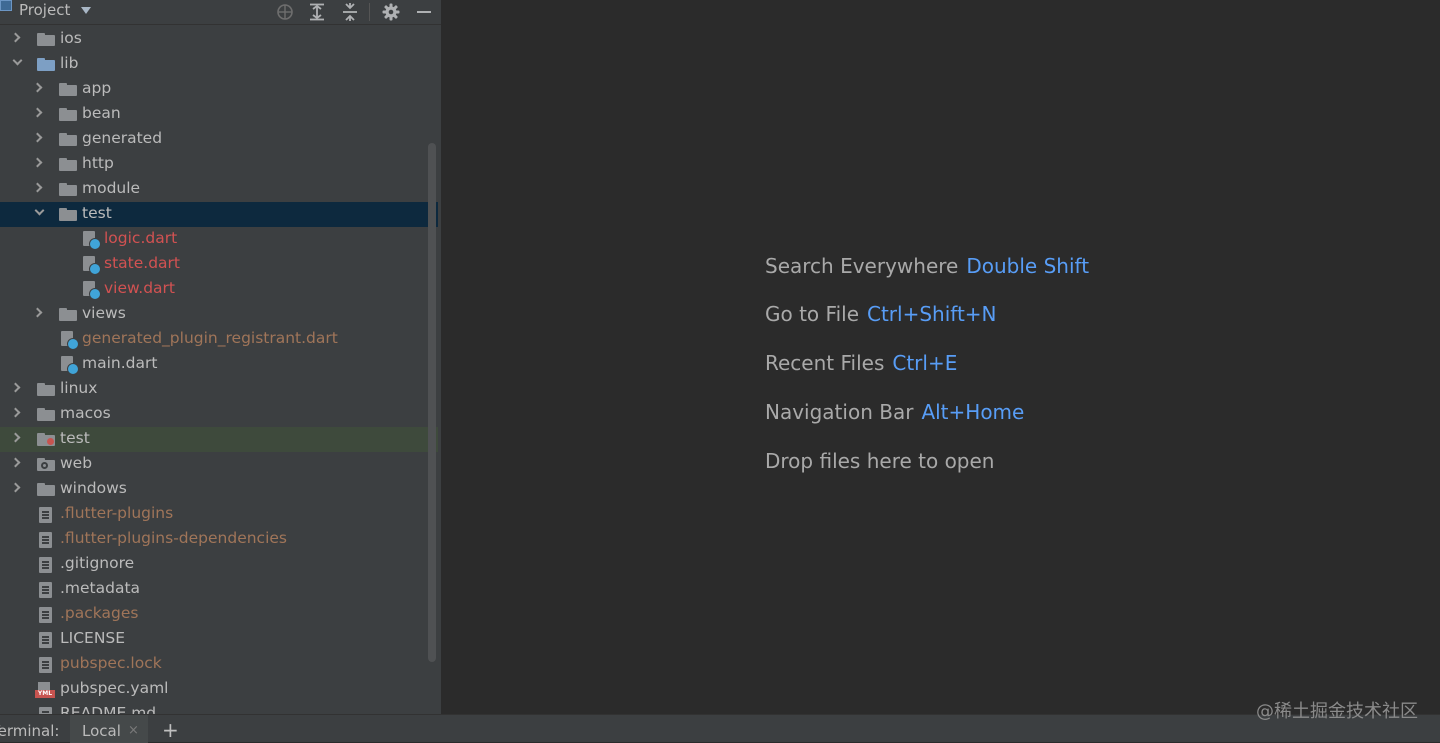 The width and height of the screenshot is (1440, 743). Describe the element at coordinates (104, 313) in the screenshot. I see `tree-item-label: views` at that location.